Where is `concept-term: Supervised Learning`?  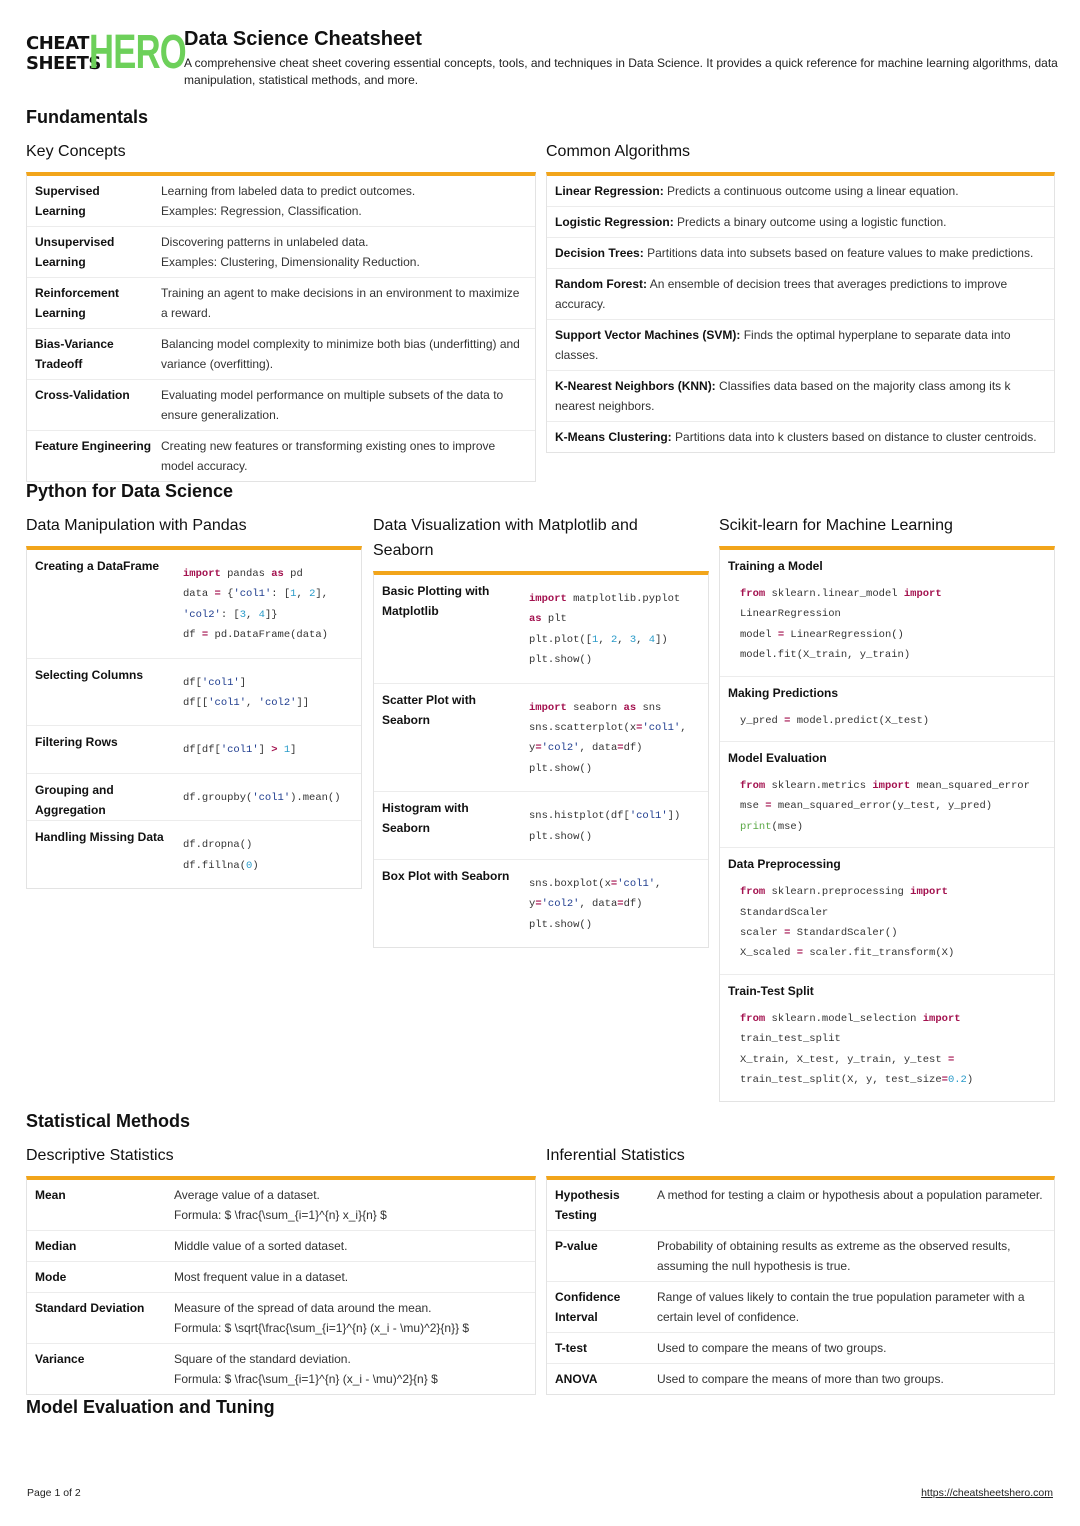
concept-term: Supervised Learning is located at coordinates (67, 201).